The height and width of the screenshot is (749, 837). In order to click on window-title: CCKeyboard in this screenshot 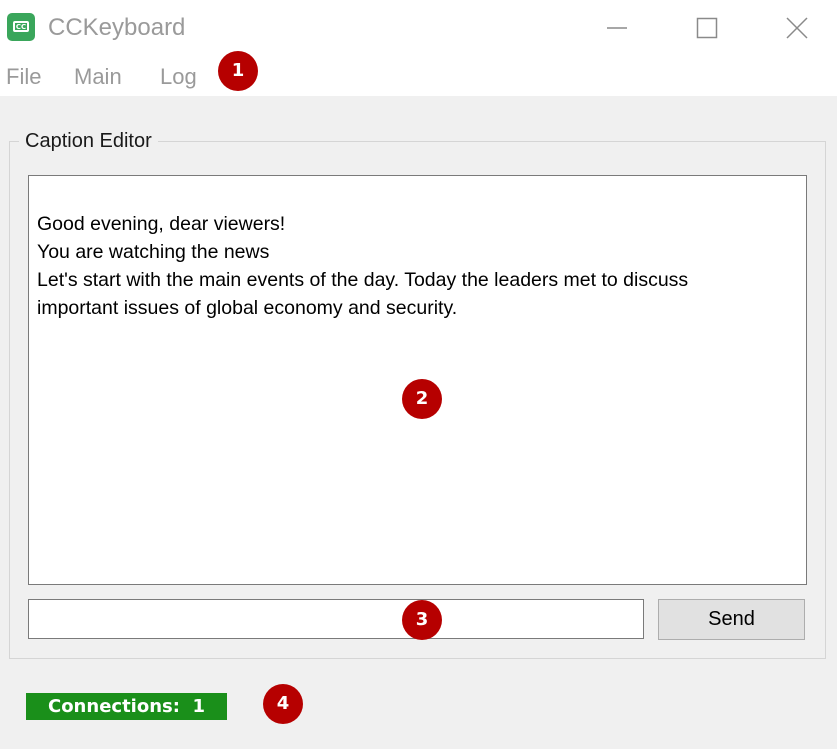, I will do `click(117, 27)`.